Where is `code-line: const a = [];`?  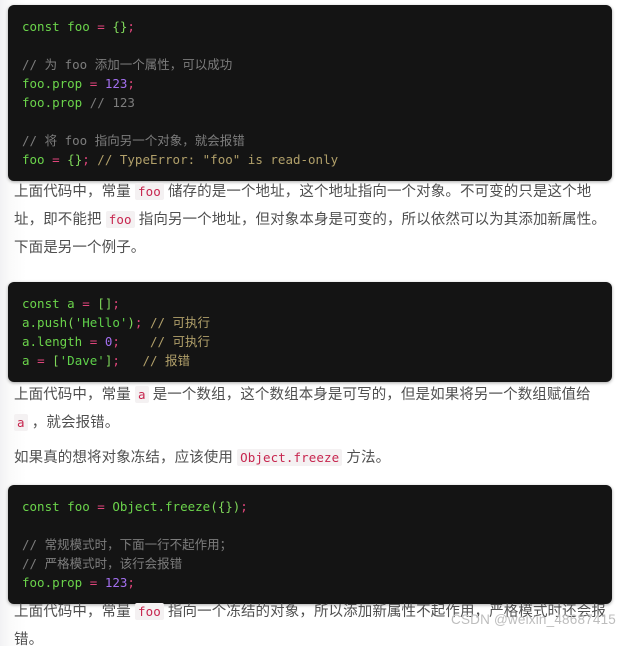 code-line: const a = []; is located at coordinates (310, 303).